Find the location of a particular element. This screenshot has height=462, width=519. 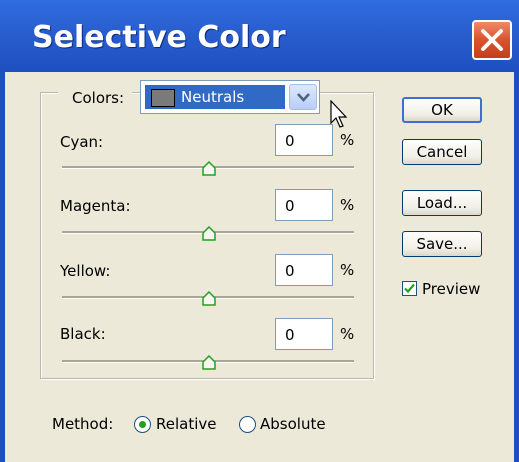

radio-absolute is located at coordinates (247, 424).